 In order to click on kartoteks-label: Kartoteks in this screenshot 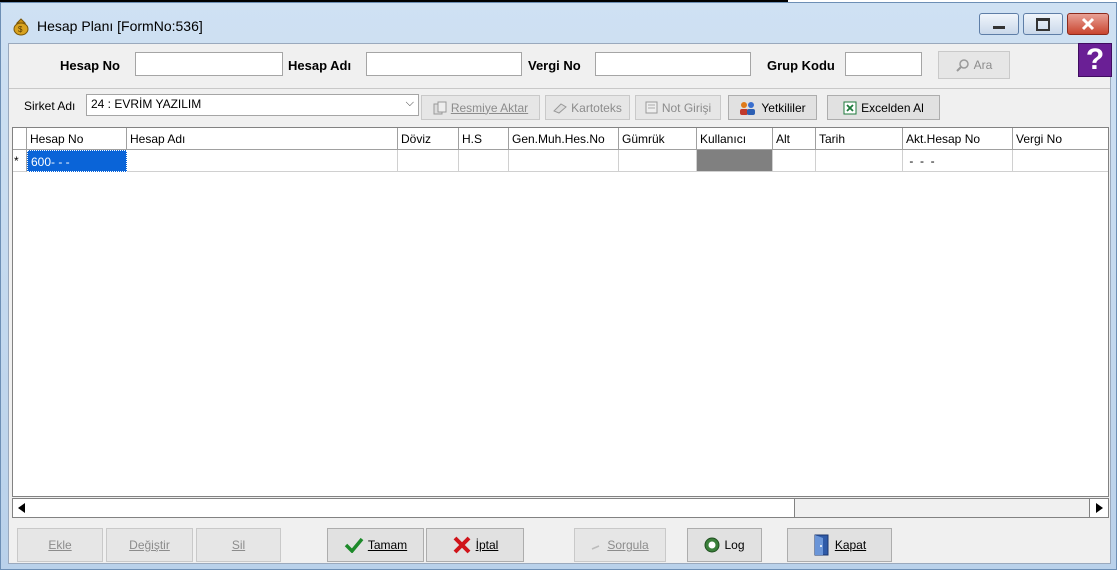, I will do `click(596, 107)`.